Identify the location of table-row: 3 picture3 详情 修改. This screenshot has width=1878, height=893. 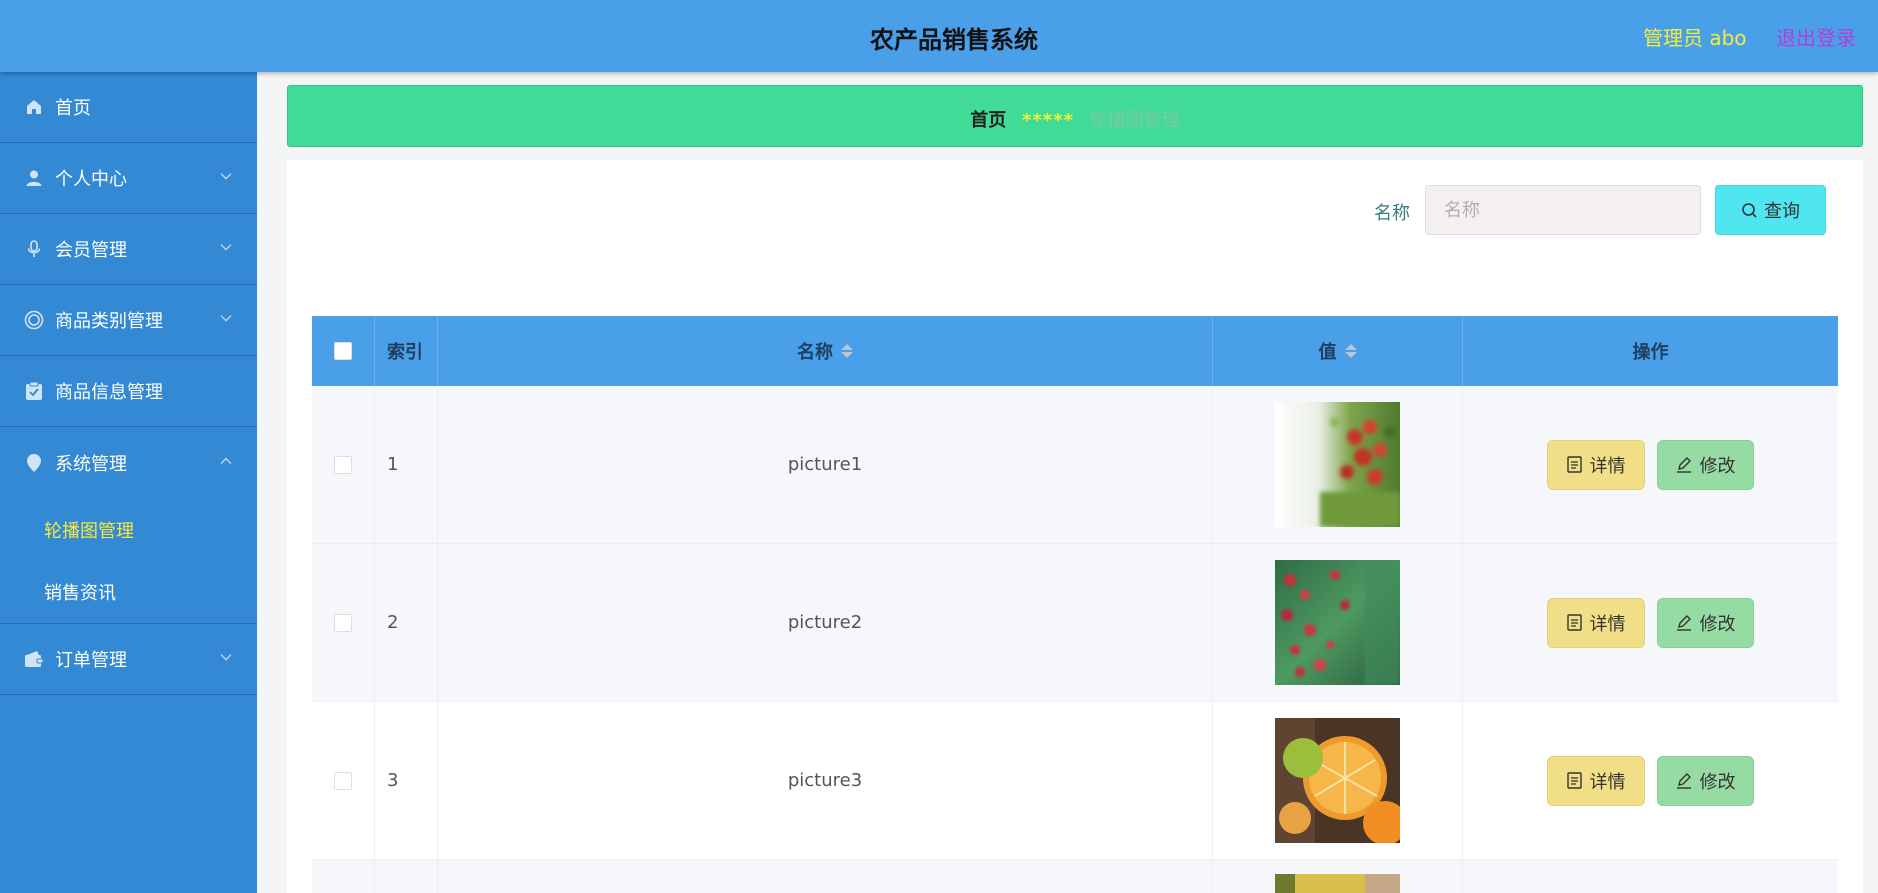
(1075, 781).